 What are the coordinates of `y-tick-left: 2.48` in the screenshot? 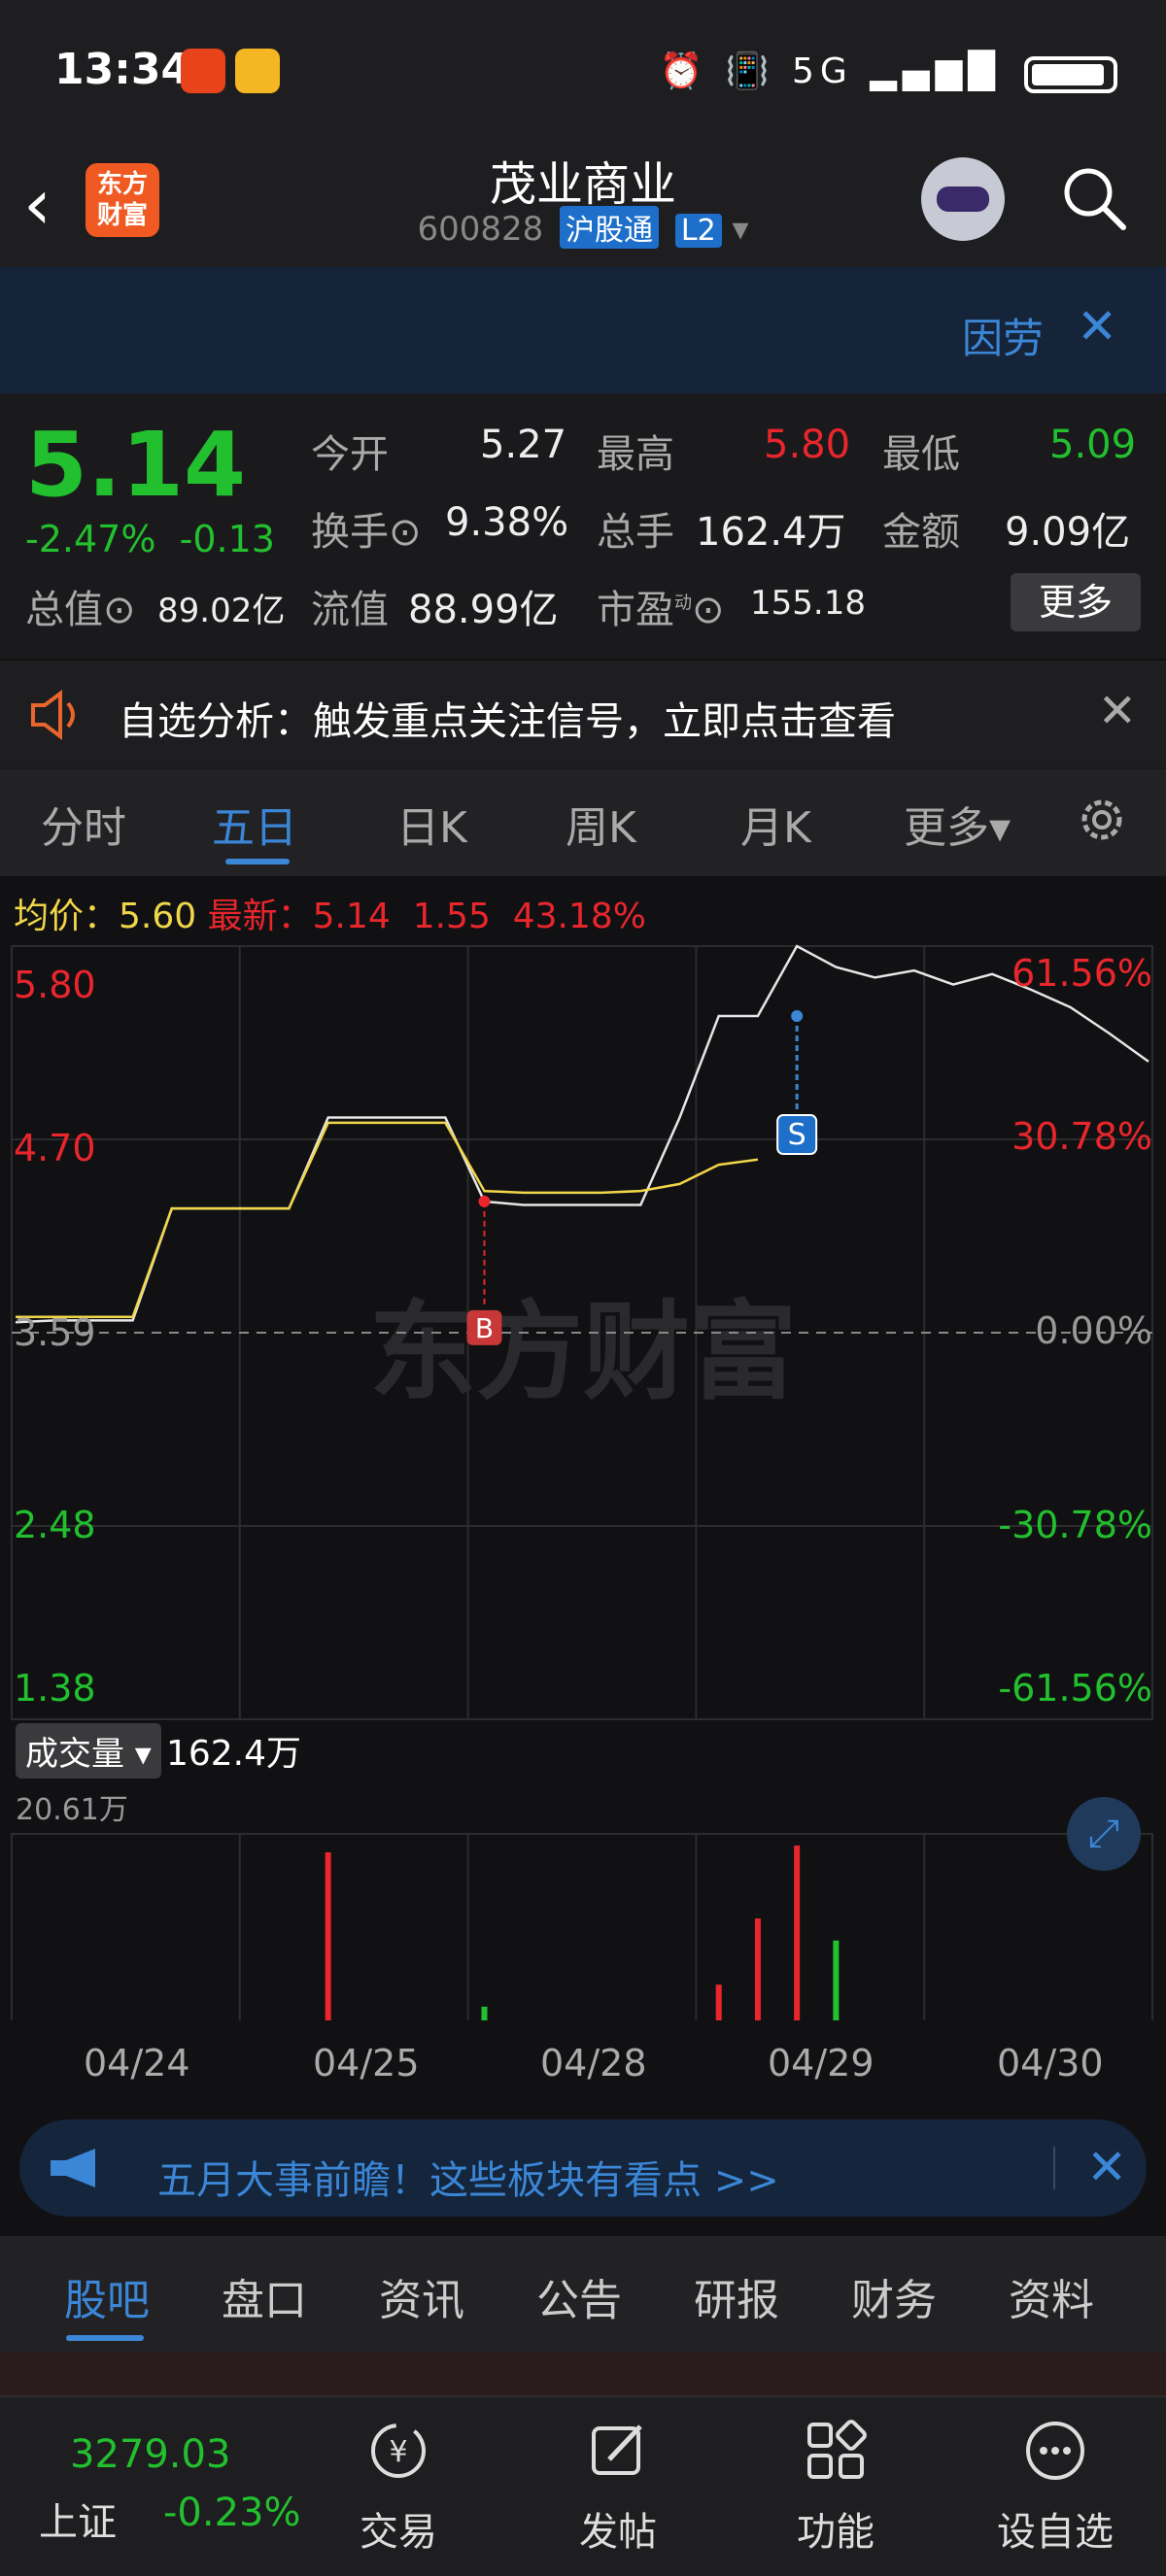 It's located at (55, 1525).